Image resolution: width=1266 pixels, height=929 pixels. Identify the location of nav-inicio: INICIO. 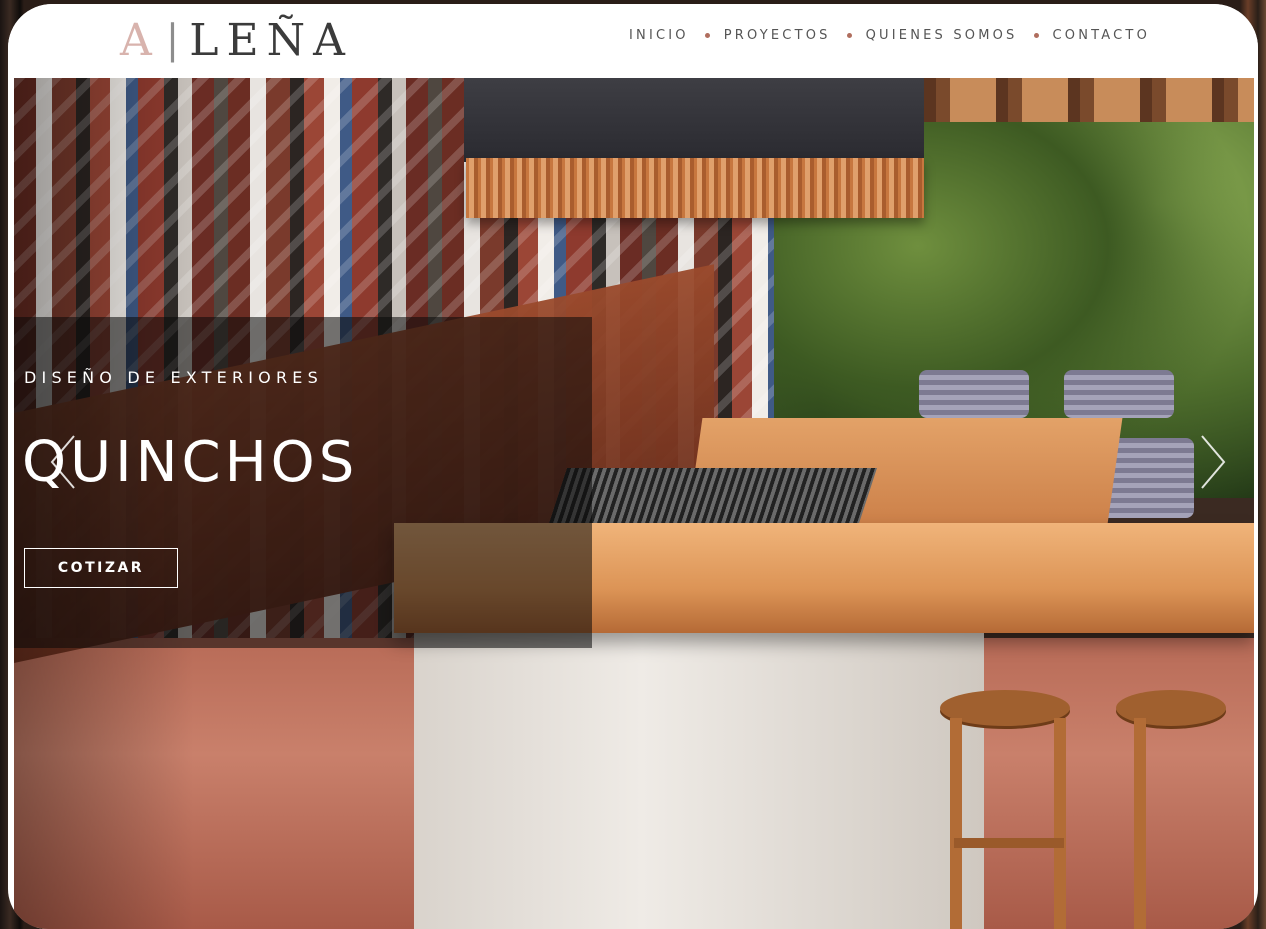
(659, 35).